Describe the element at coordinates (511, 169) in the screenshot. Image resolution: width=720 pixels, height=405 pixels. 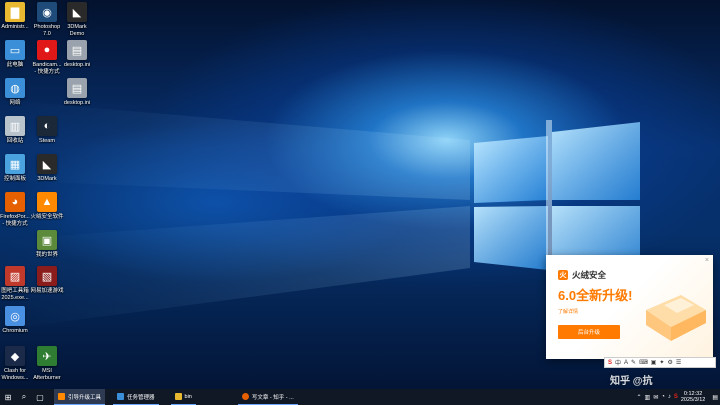
I see `logo-pane-top-left` at that location.